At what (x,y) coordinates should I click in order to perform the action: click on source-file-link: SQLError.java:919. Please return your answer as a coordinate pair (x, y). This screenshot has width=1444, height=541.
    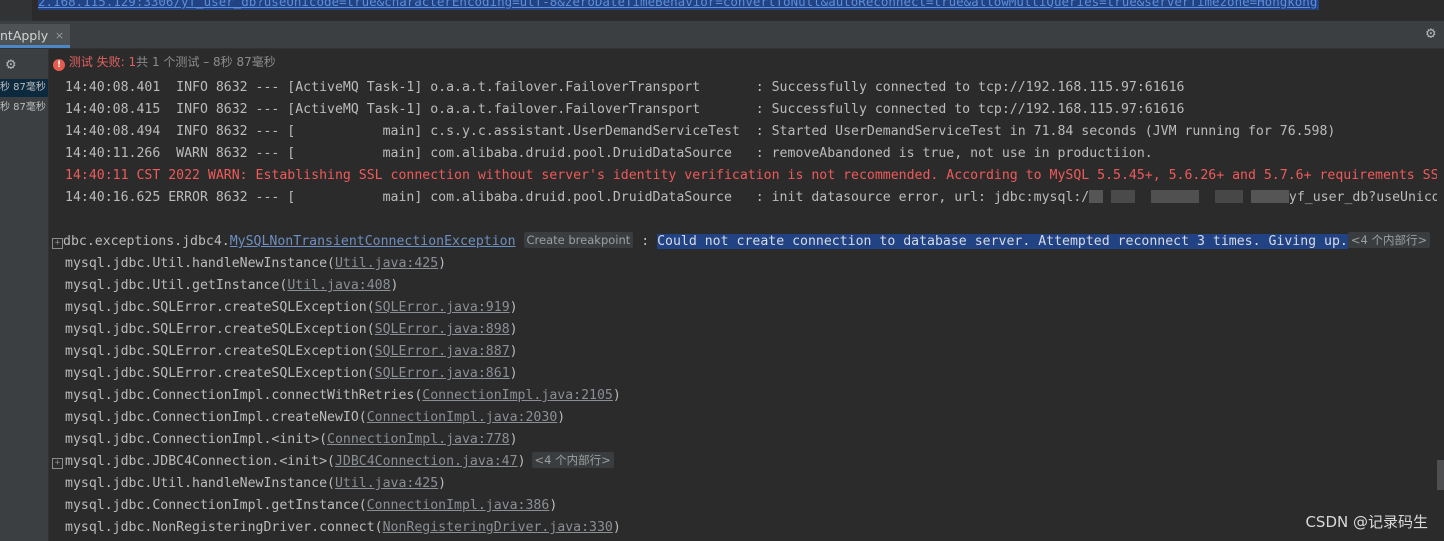
    Looking at the image, I should click on (442, 307).